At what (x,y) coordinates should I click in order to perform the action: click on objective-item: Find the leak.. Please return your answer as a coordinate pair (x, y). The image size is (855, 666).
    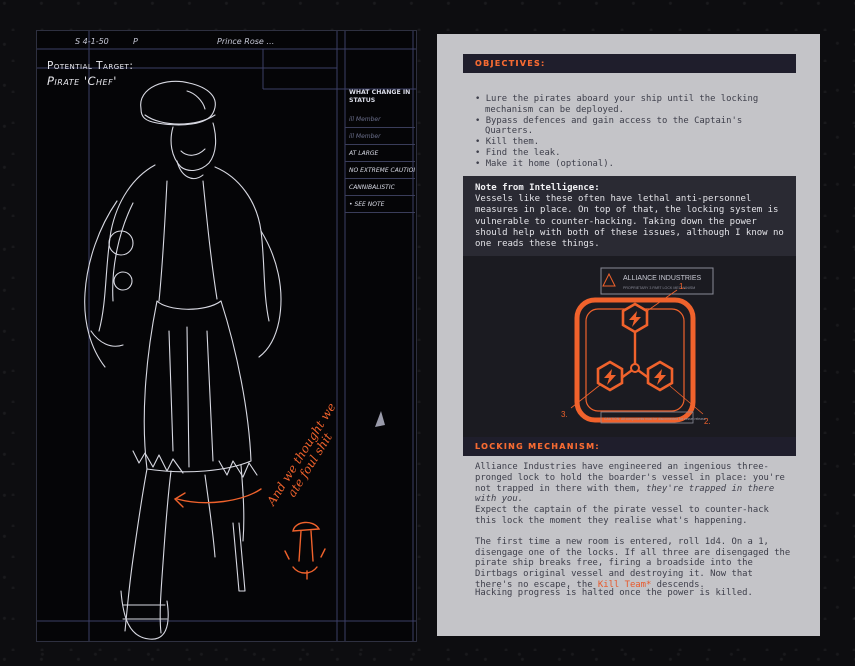
    Looking at the image, I should click on (634, 153).